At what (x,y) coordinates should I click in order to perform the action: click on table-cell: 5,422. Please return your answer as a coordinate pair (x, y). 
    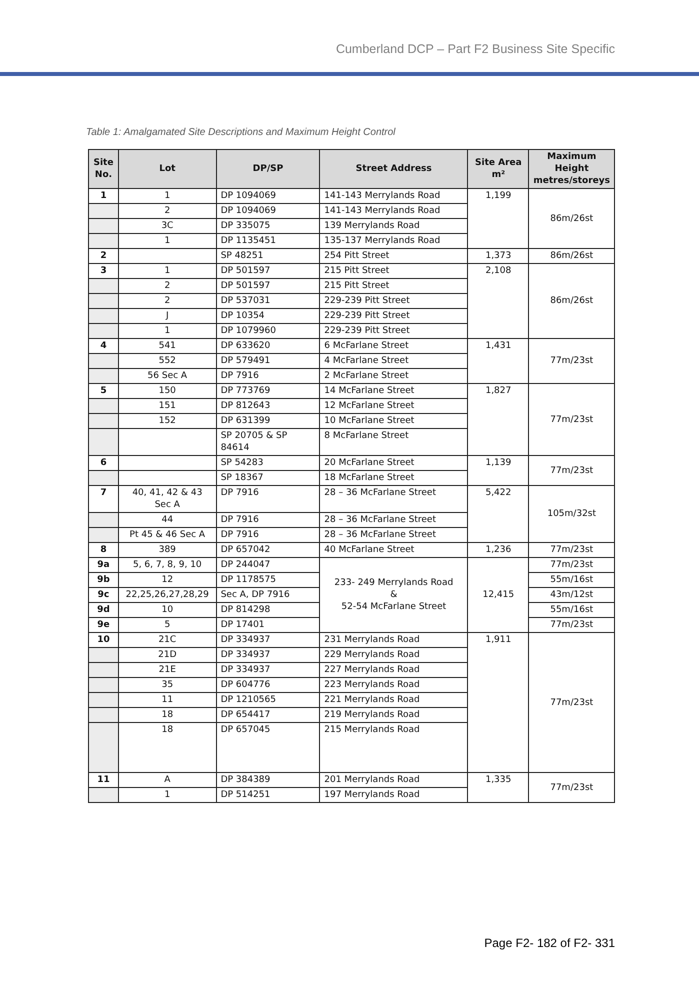
    Looking at the image, I should click on (498, 514).